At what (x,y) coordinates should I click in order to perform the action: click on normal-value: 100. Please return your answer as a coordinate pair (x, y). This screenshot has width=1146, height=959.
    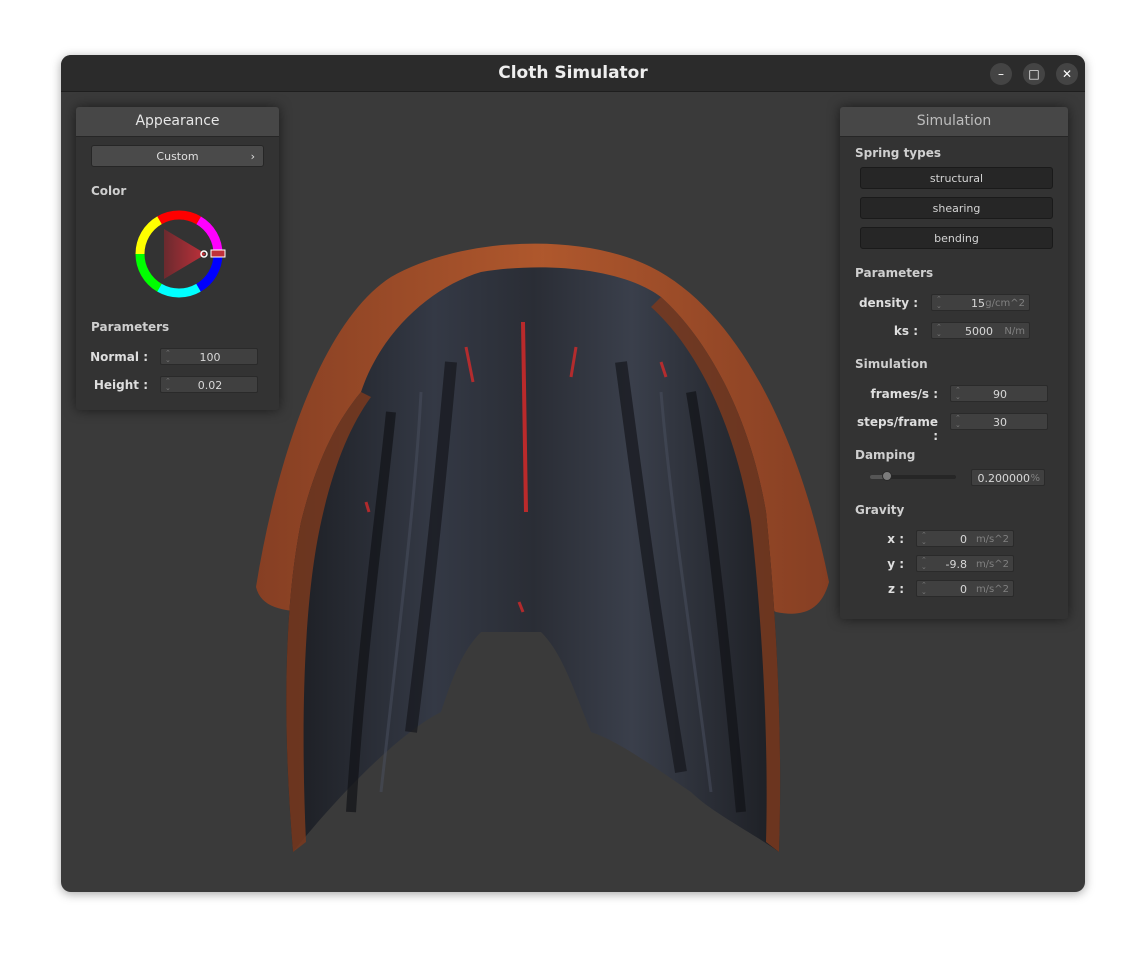
    Looking at the image, I should click on (210, 357).